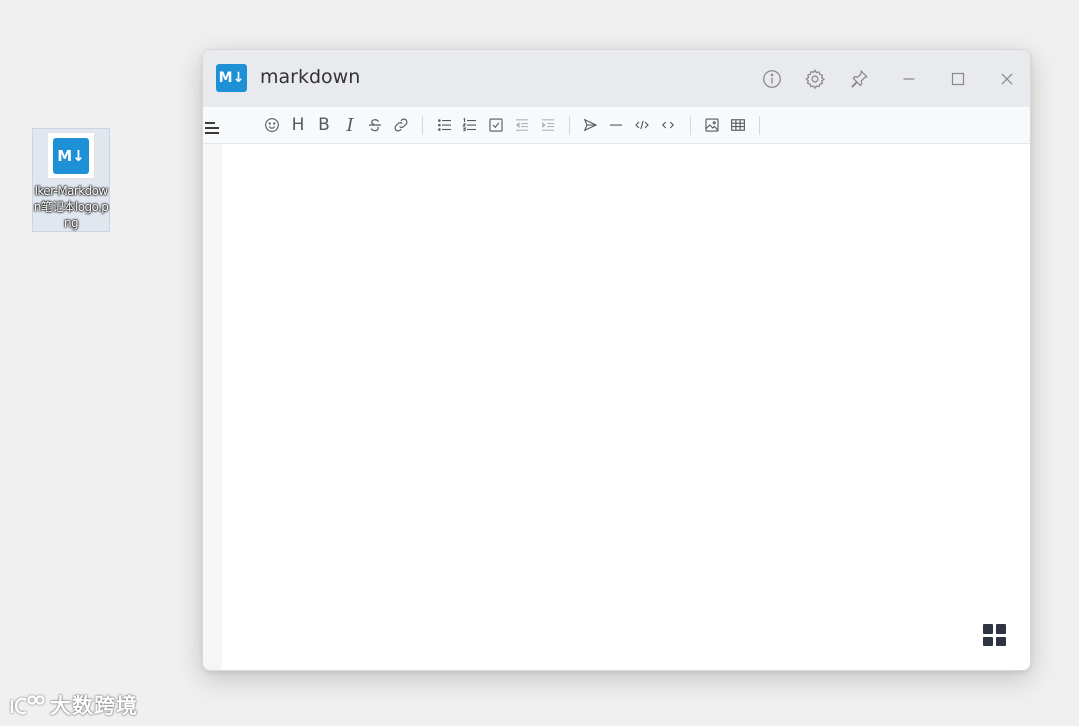  I want to click on horizontal-line-button, so click(616, 125).